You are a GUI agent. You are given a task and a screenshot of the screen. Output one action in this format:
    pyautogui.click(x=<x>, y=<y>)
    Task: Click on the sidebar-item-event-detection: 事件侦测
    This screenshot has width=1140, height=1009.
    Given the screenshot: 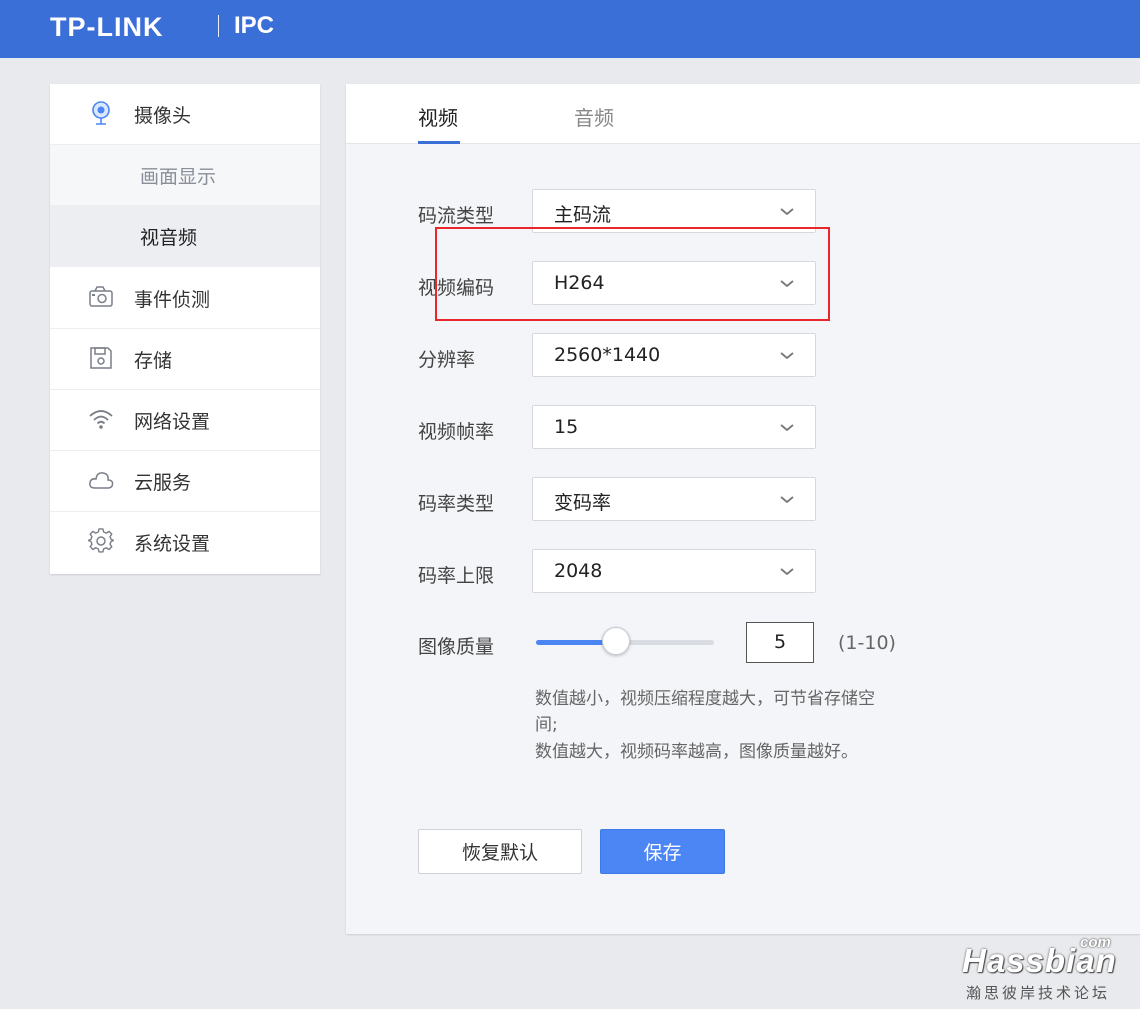 What is the action you would take?
    pyautogui.click(x=185, y=298)
    